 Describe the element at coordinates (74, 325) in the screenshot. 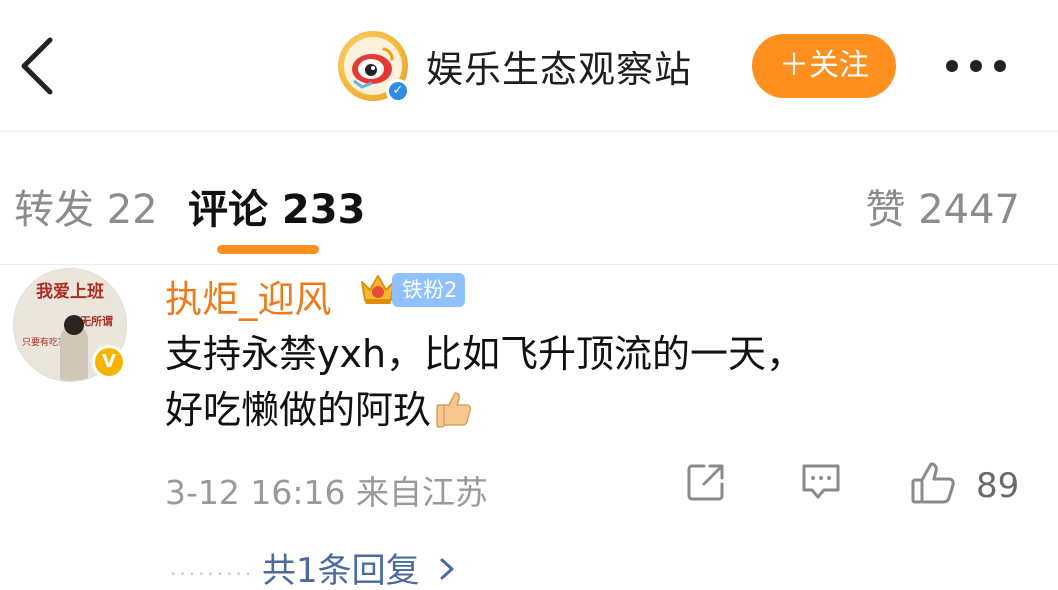

I see `avatar-figure-head` at that location.